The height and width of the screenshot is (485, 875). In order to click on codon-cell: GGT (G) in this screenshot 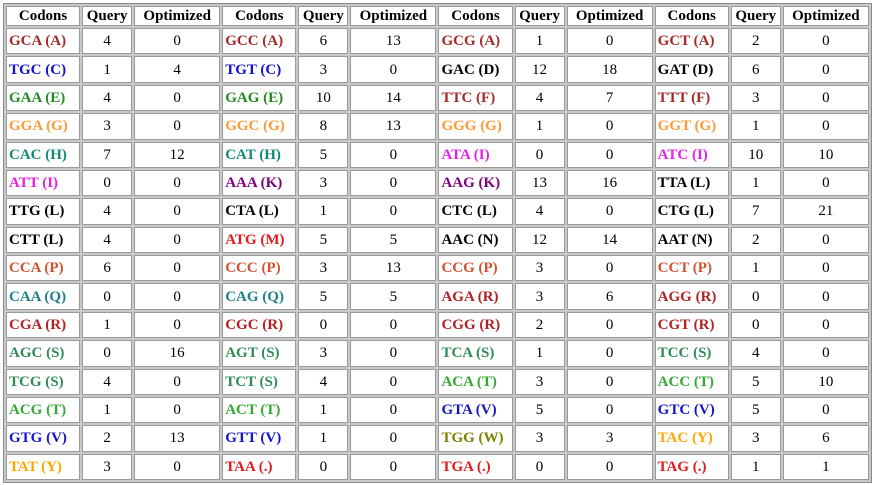, I will do `click(691, 126)`.